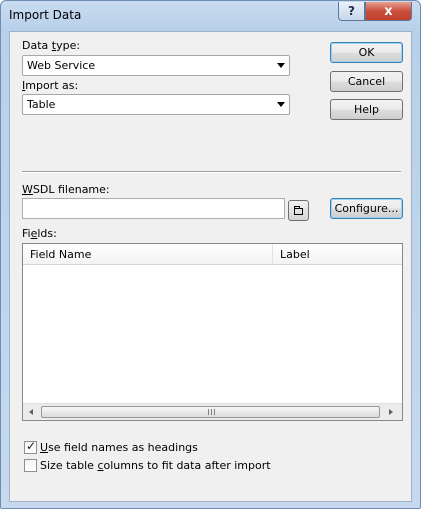 This screenshot has width=421, height=509. Describe the element at coordinates (391, 412) in the screenshot. I see `scroll-right-icon` at that location.